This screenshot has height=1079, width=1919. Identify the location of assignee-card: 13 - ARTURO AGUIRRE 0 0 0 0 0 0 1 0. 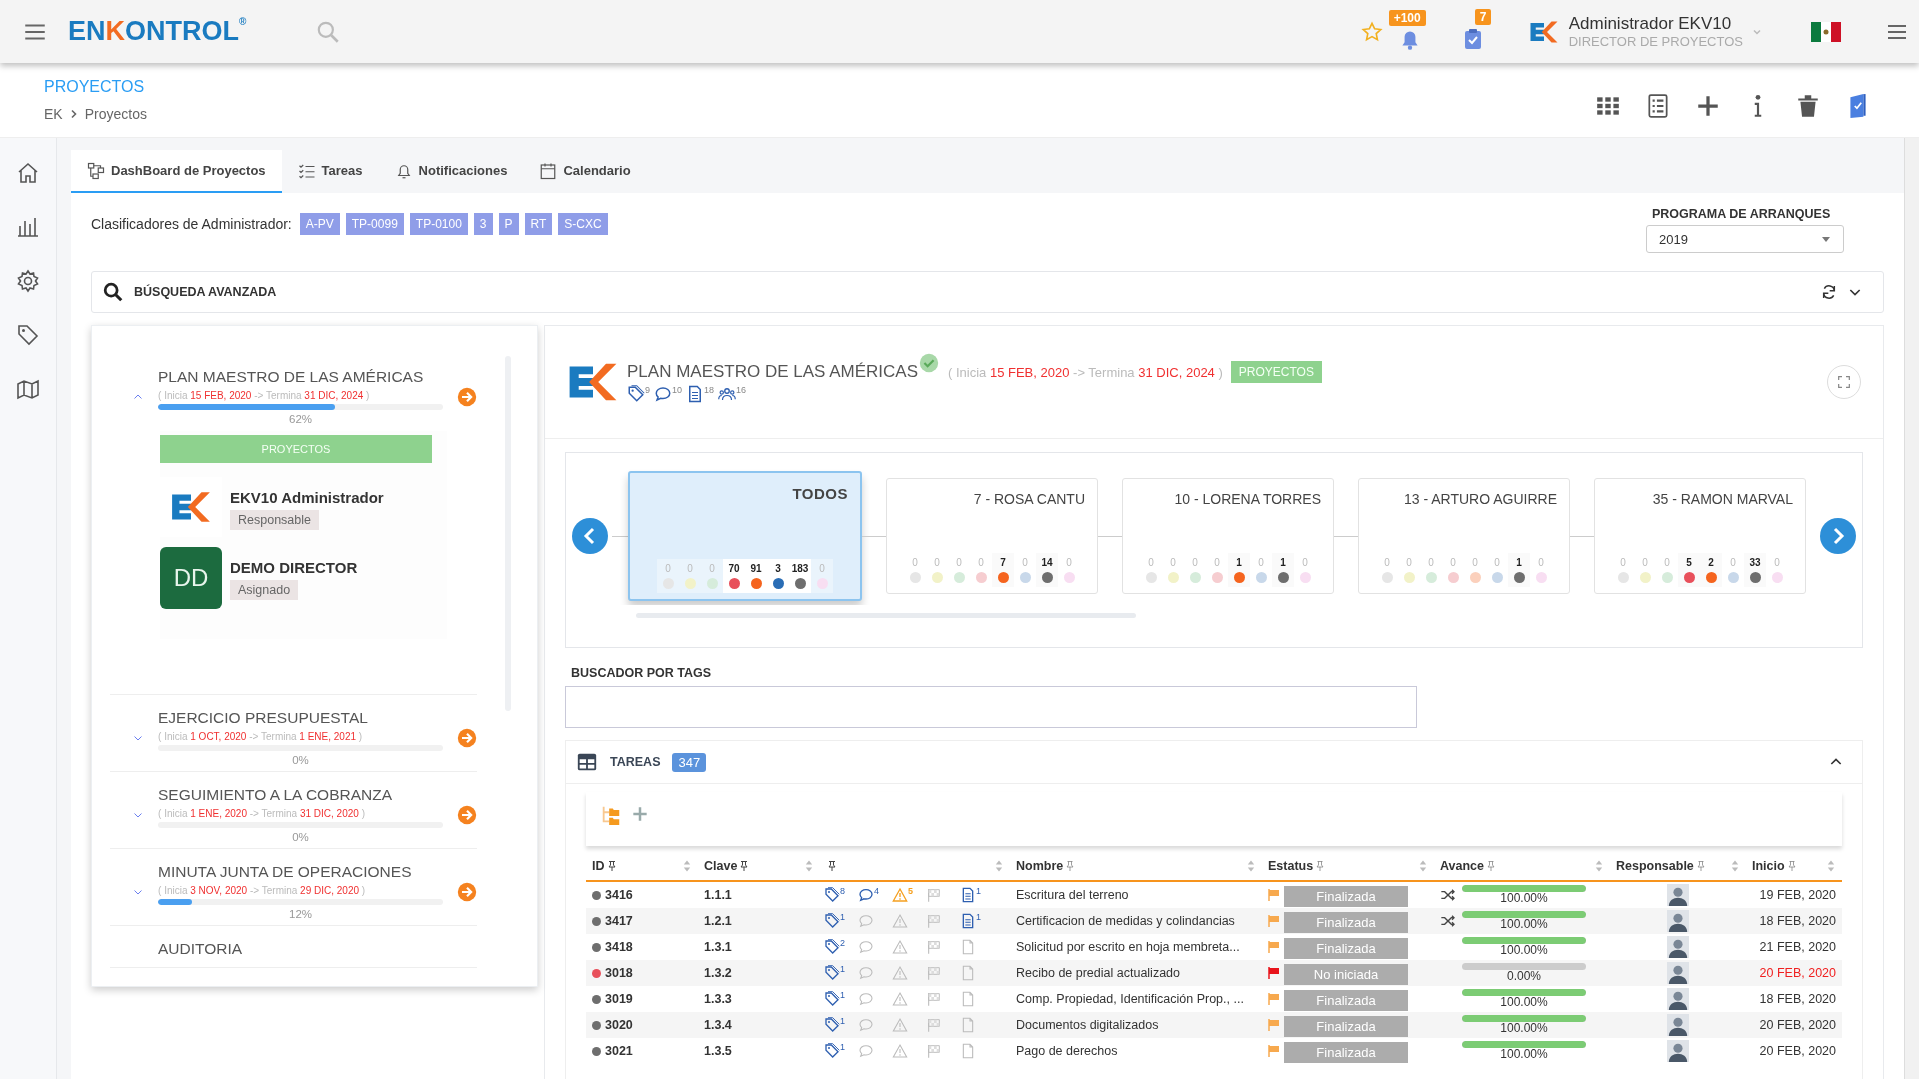
(1464, 536).